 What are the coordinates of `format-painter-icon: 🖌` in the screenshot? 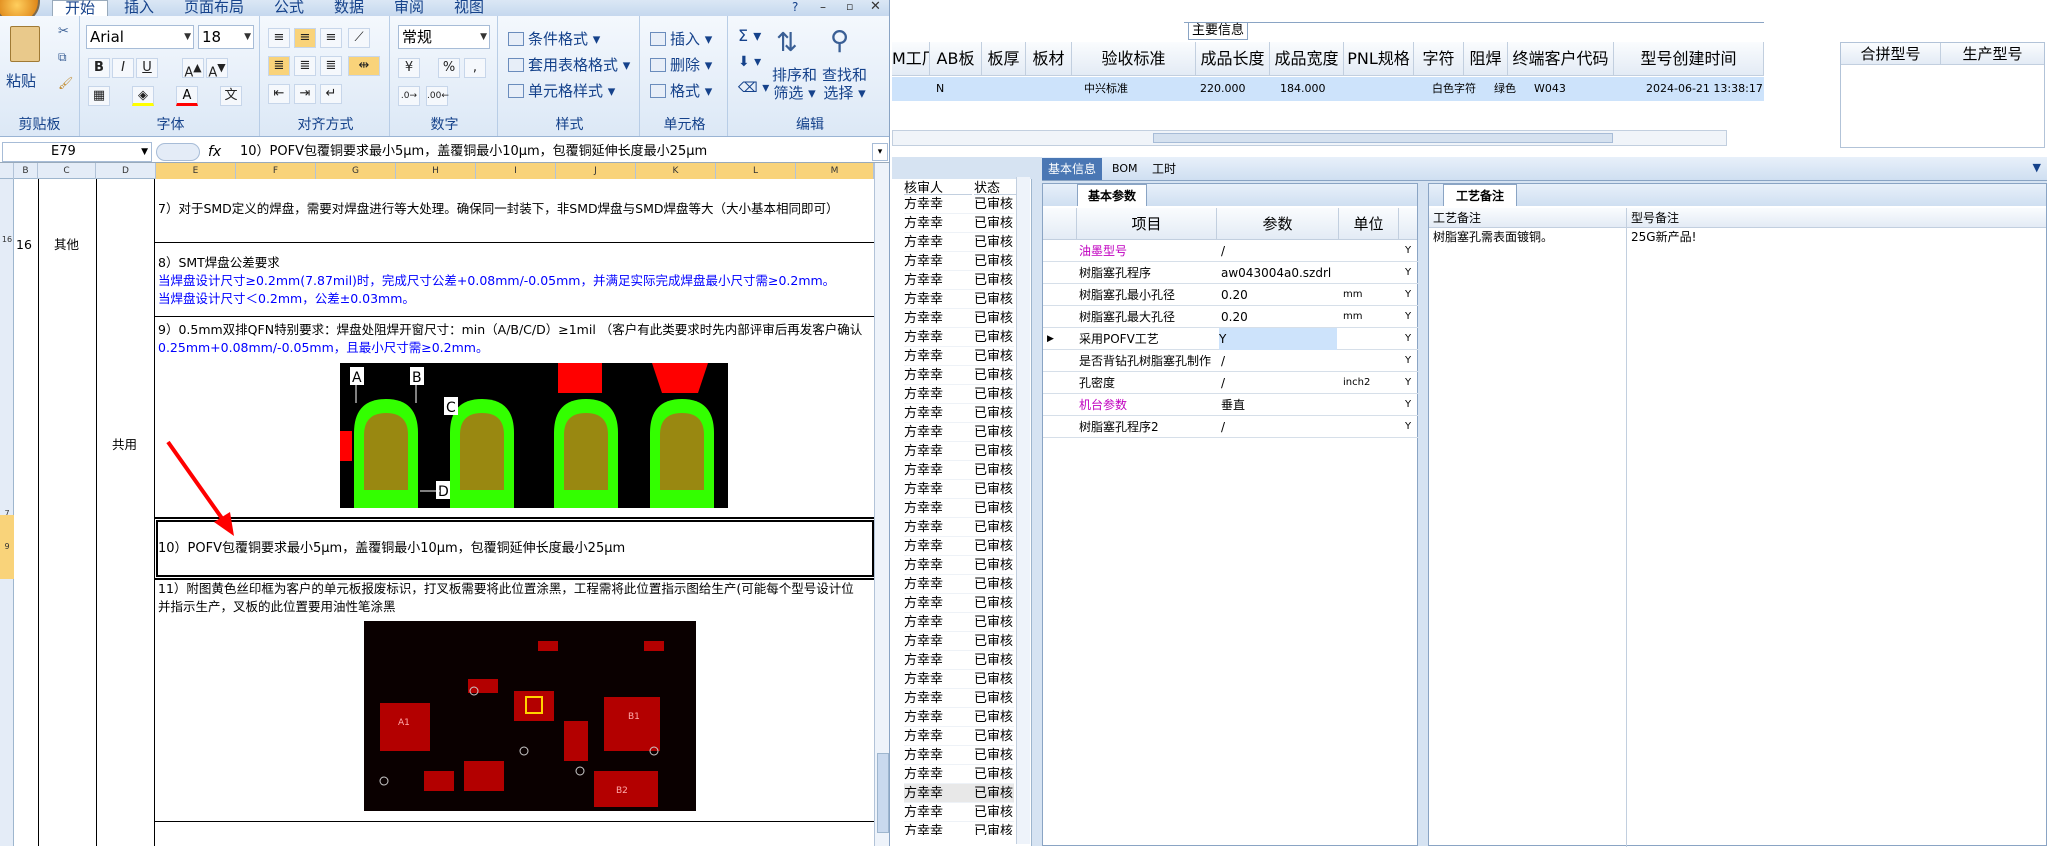 It's located at (65, 83).